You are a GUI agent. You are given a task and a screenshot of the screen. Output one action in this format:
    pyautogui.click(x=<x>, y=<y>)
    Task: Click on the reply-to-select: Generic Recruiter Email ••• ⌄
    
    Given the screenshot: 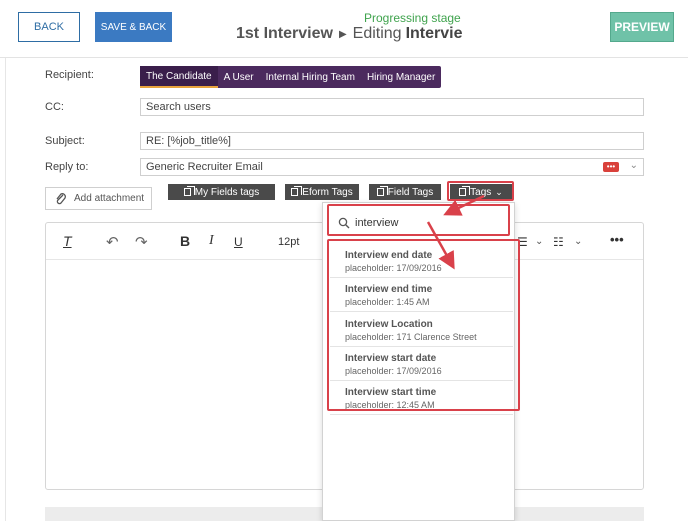 What is the action you would take?
    pyautogui.click(x=392, y=167)
    